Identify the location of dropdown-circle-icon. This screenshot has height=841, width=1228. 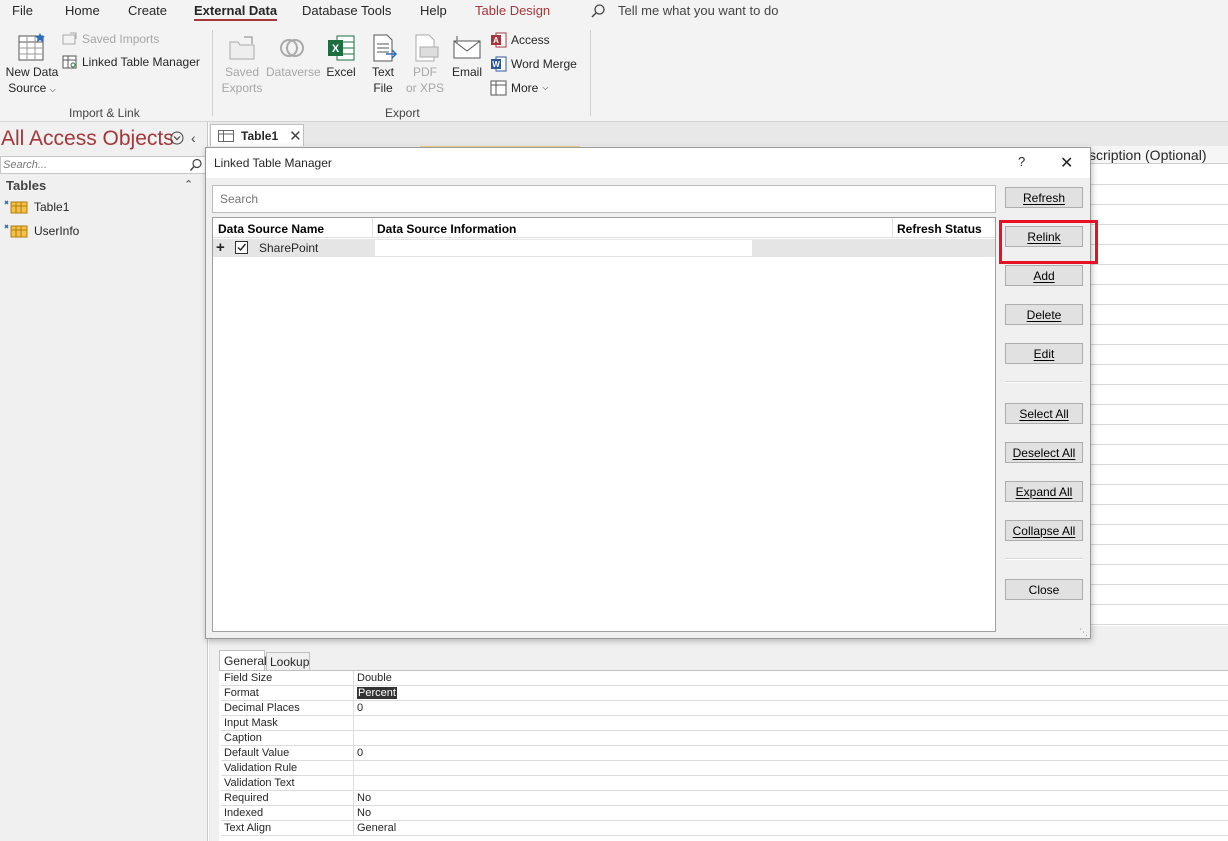
(177, 139).